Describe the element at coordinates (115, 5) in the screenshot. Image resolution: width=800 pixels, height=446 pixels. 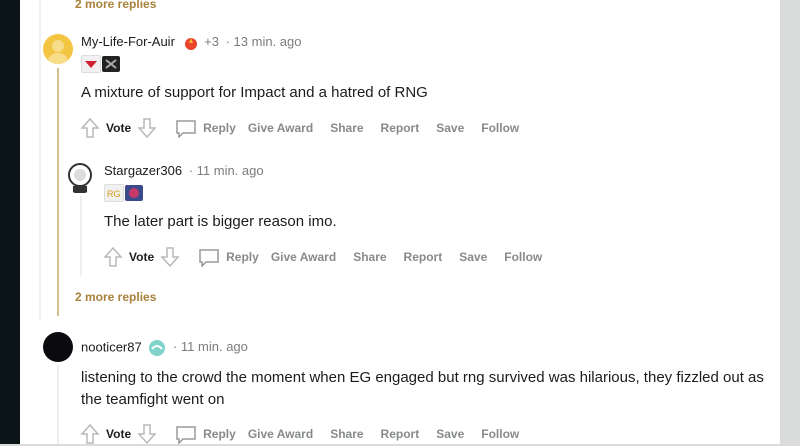
I see `more-replies-link-top: 2 more replies` at that location.